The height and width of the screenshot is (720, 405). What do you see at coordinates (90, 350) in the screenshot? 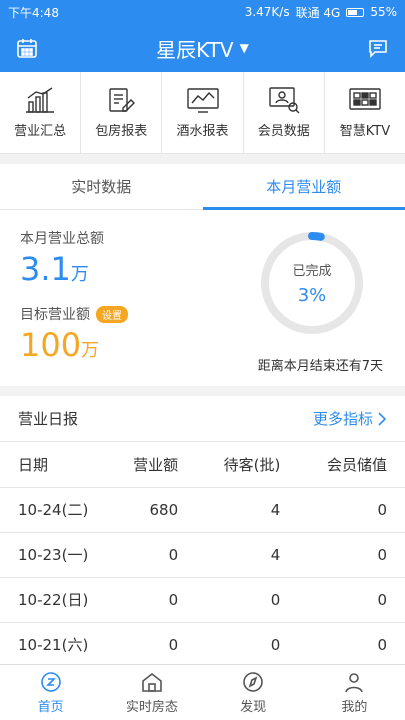
I see `target-revenue-unit: 万` at bounding box center [90, 350].